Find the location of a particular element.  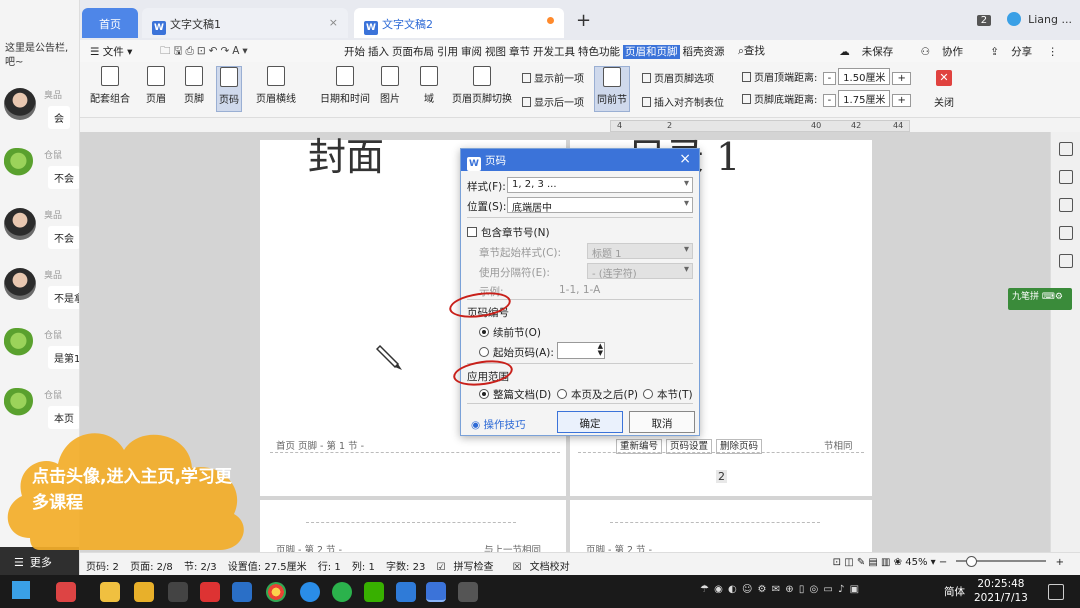

start-at-input: ▲ ▼ is located at coordinates (581, 350).